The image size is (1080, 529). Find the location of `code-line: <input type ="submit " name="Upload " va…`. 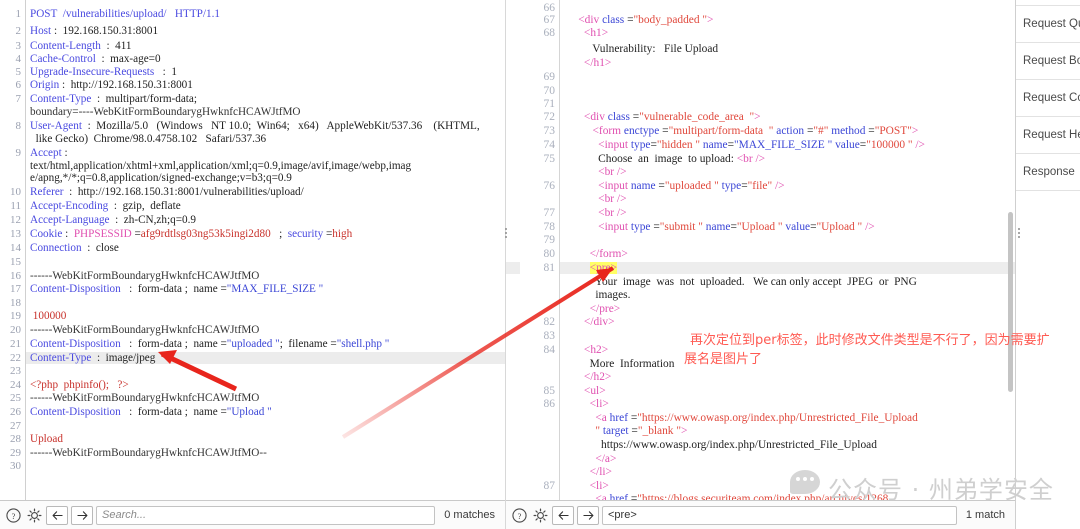

code-line: <input type ="submit " name="Upload " va… is located at coordinates (760, 227).